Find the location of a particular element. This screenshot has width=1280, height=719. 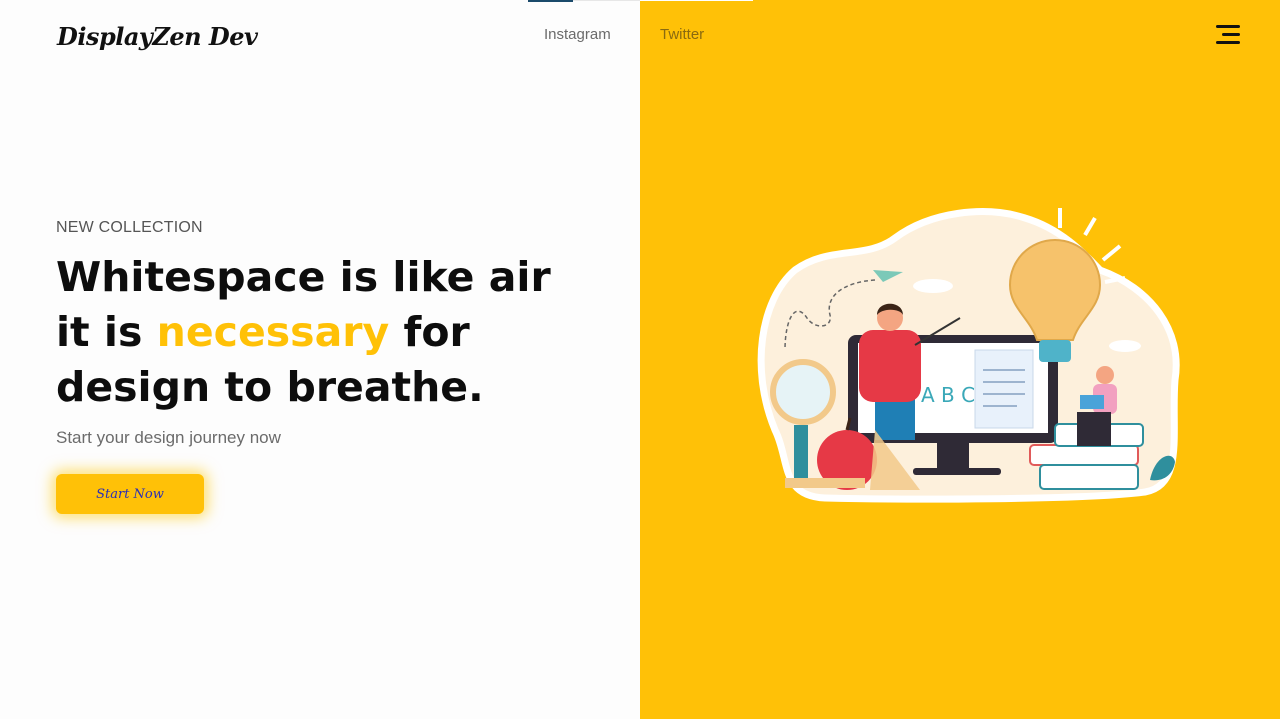

books-icon is located at coordinates (1084, 455).